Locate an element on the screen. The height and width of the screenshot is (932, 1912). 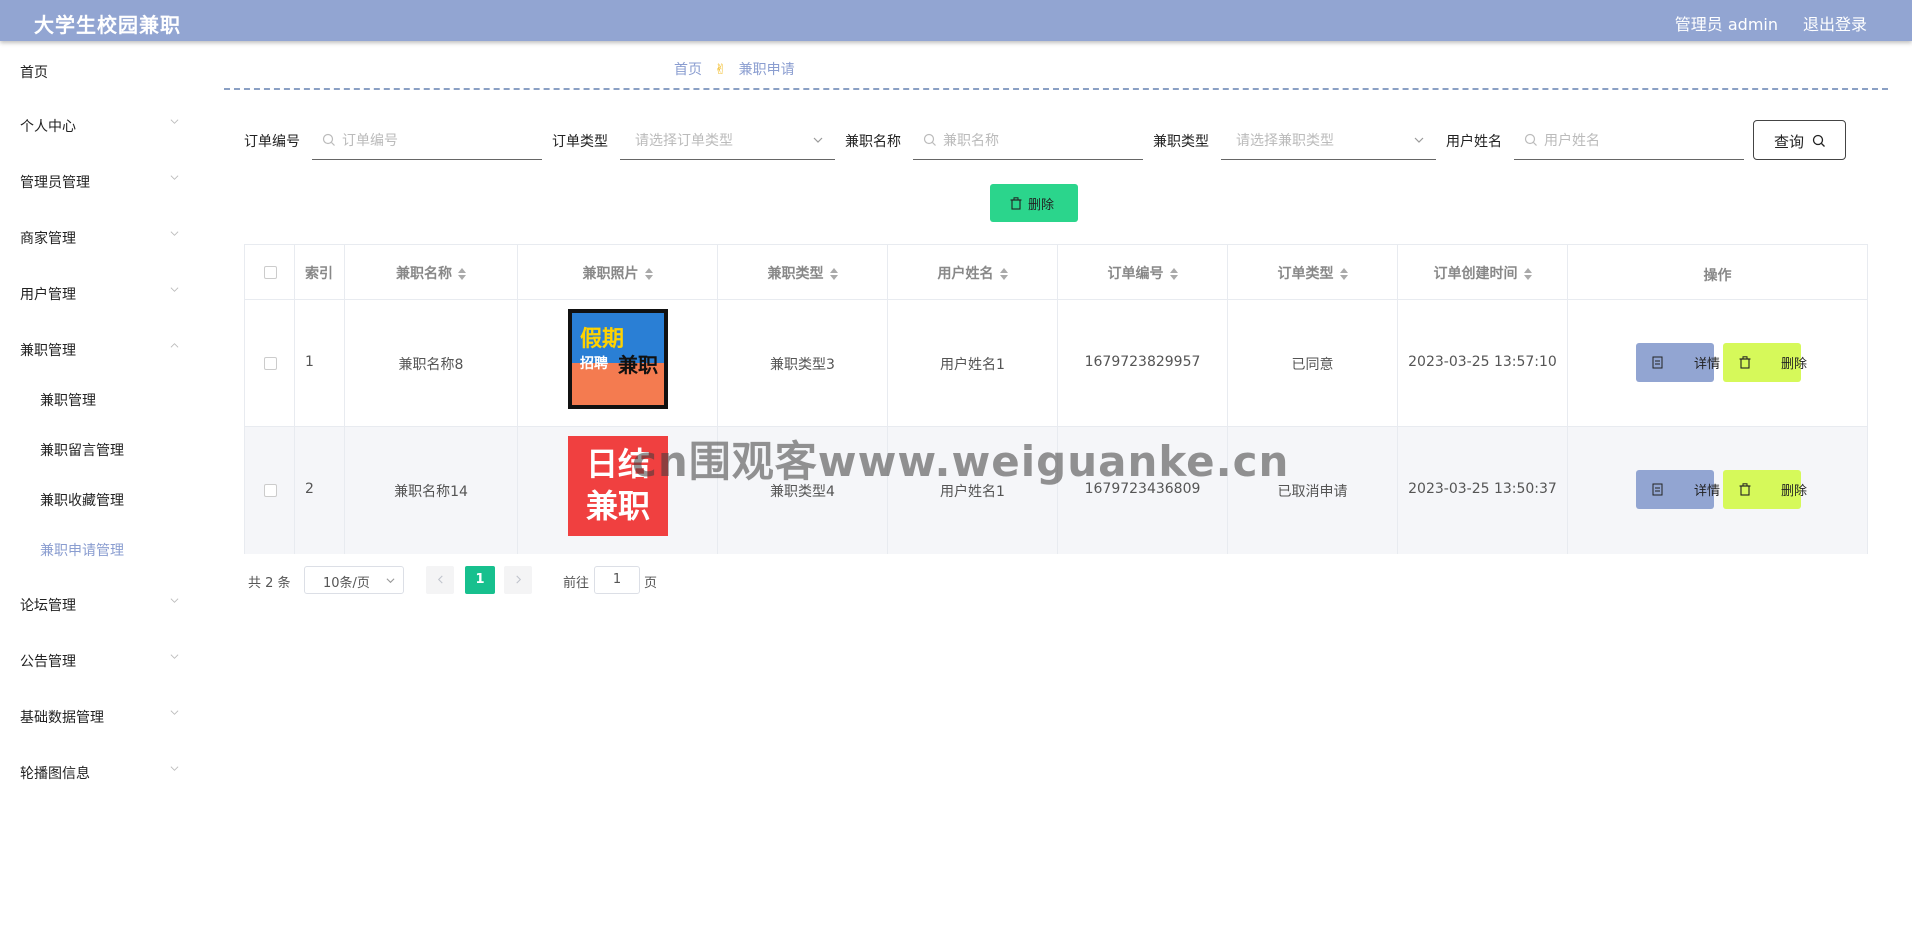
logout-link: 退出登录 is located at coordinates (1835, 23).